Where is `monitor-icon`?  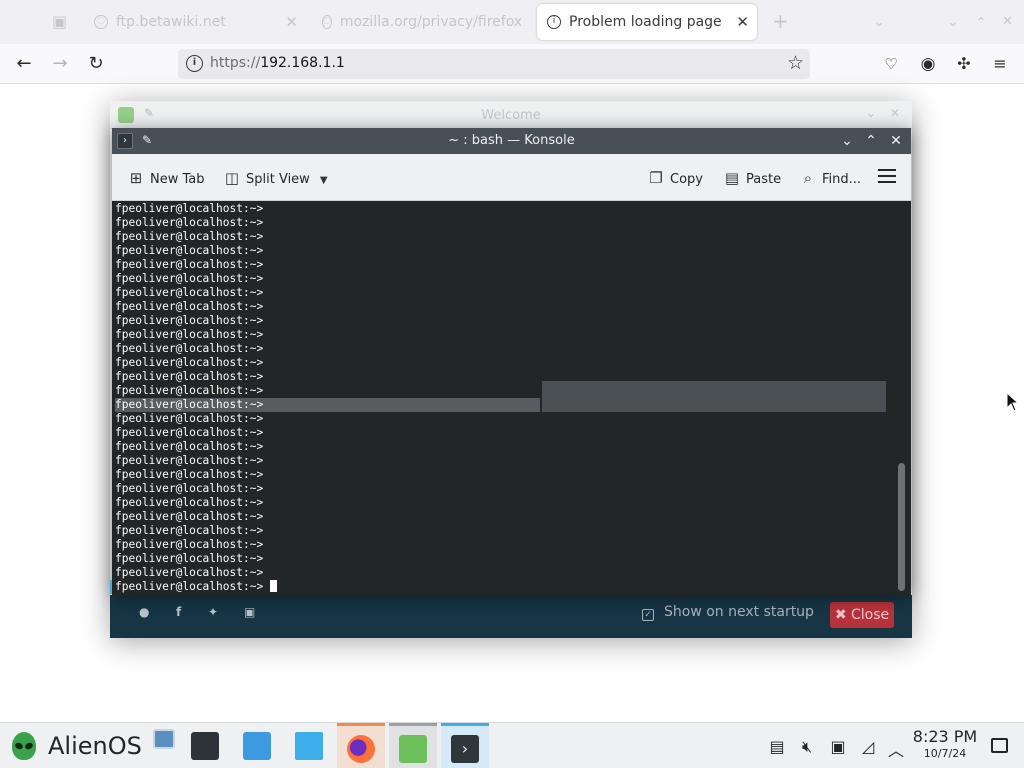
monitor-icon is located at coordinates (164, 739).